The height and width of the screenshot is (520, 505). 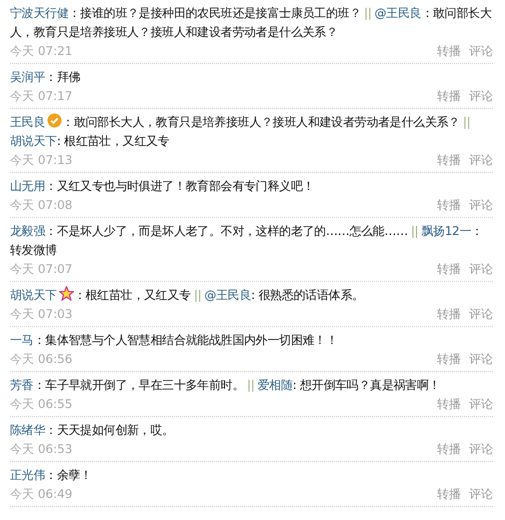 What do you see at coordinates (251, 23) in the screenshot?
I see `post-text: 宁波天行健：接谁的班？是接种田的农民班还是接富士康员工的班？ || @王民良：敢问部长大人，教育只是培养接班人？接班人和建设者劳动者是什么关系？` at bounding box center [251, 23].